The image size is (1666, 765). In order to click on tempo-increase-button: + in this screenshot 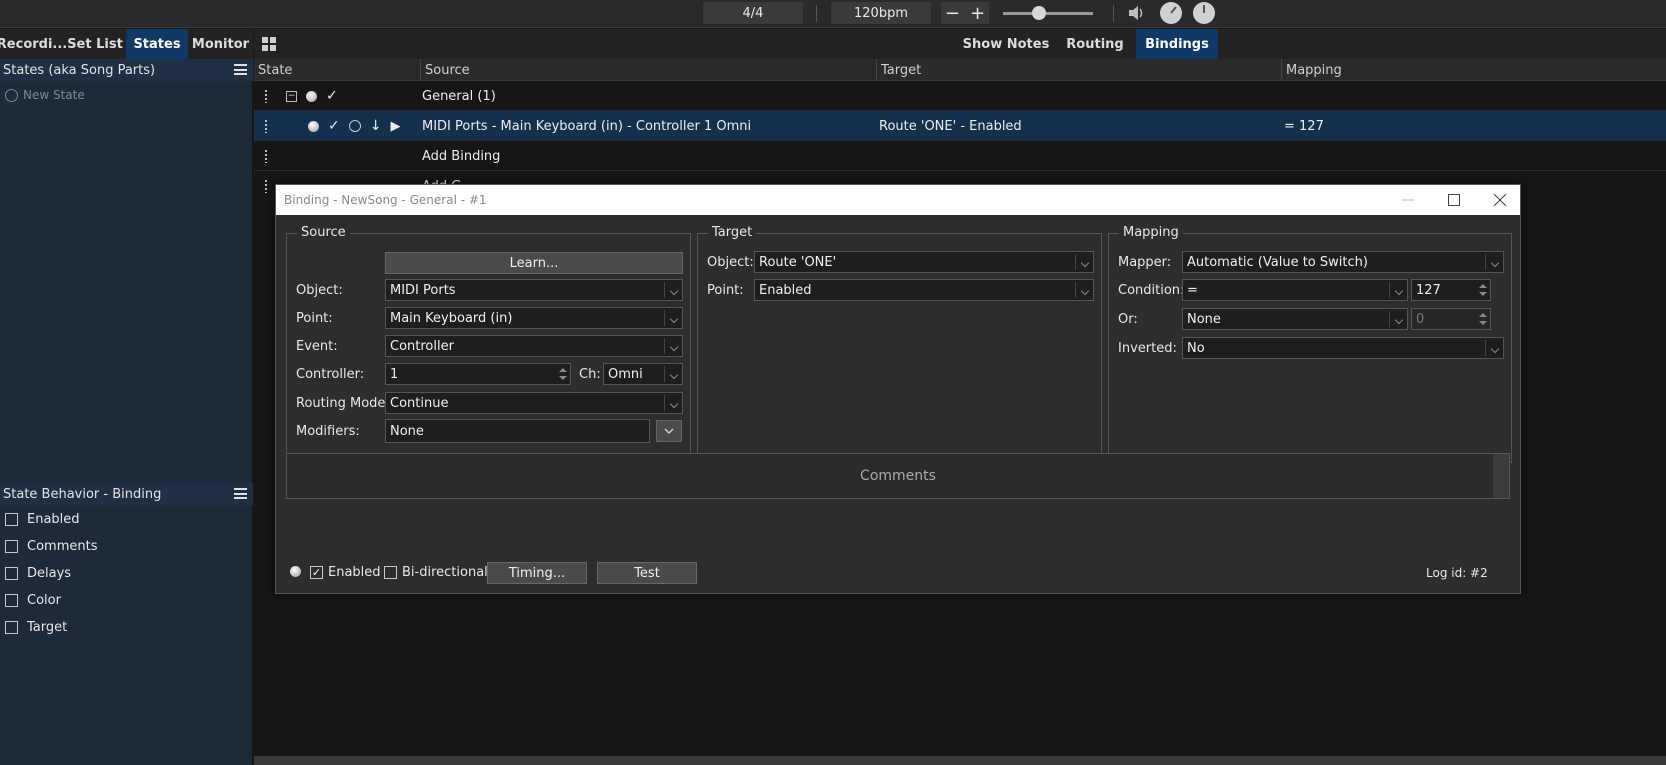, I will do `click(977, 13)`.